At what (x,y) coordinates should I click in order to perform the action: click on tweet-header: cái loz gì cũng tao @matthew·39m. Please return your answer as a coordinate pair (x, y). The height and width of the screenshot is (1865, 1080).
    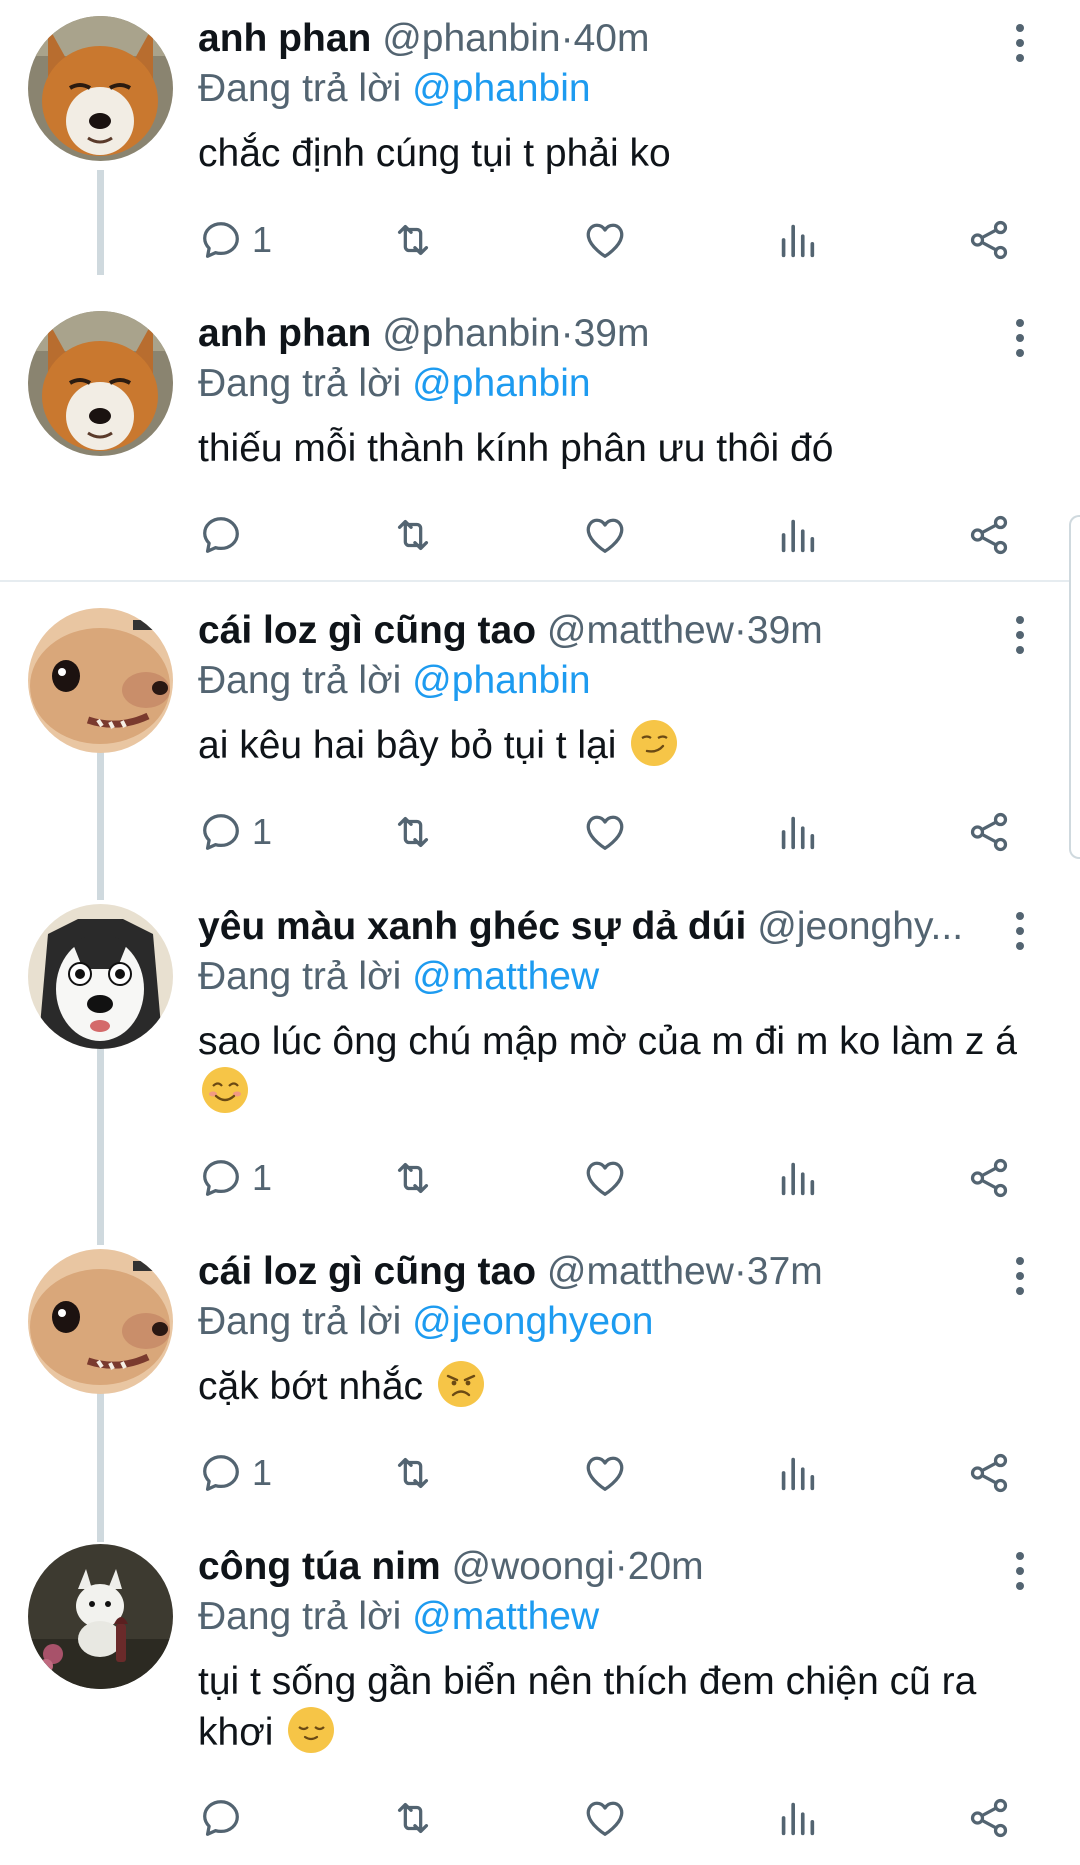
    Looking at the image, I should click on (598, 631).